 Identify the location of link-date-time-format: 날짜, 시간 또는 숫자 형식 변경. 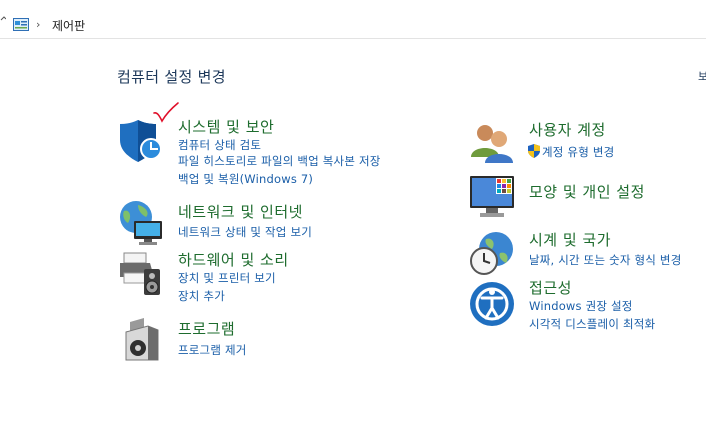
(605, 260).